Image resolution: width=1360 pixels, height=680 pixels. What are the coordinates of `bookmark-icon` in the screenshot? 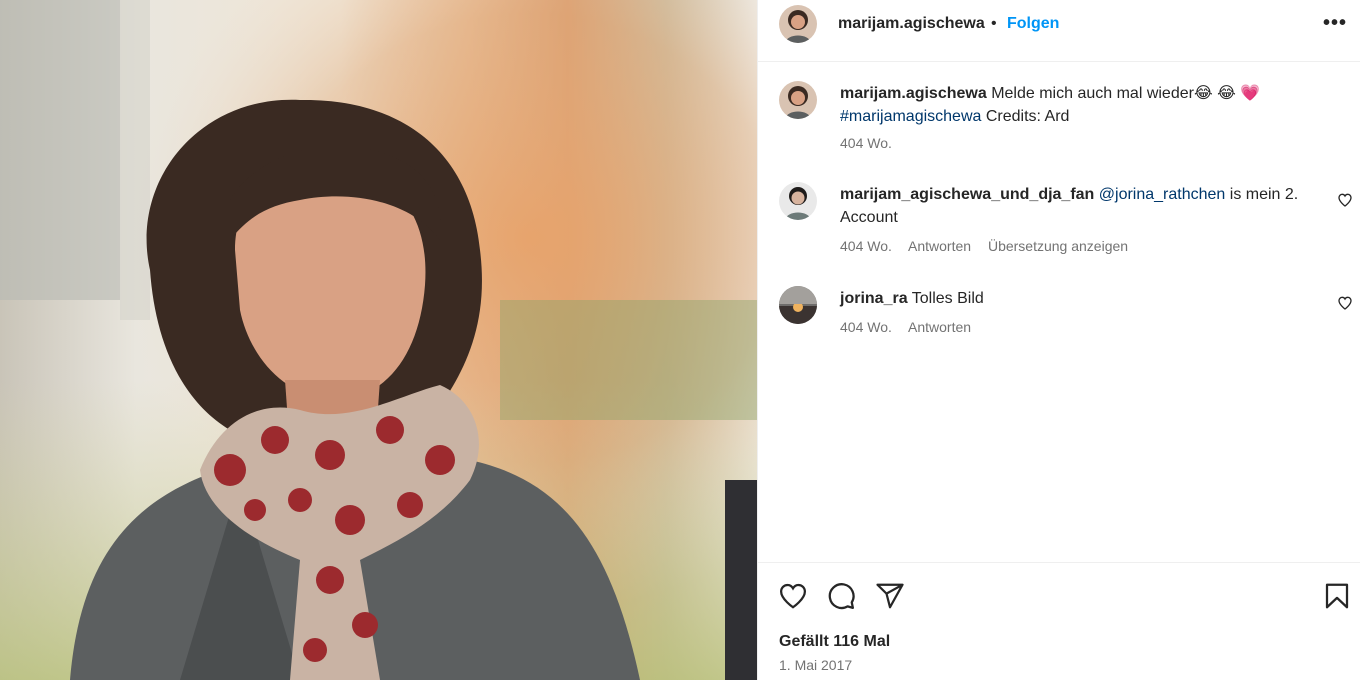 It's located at (1337, 596).